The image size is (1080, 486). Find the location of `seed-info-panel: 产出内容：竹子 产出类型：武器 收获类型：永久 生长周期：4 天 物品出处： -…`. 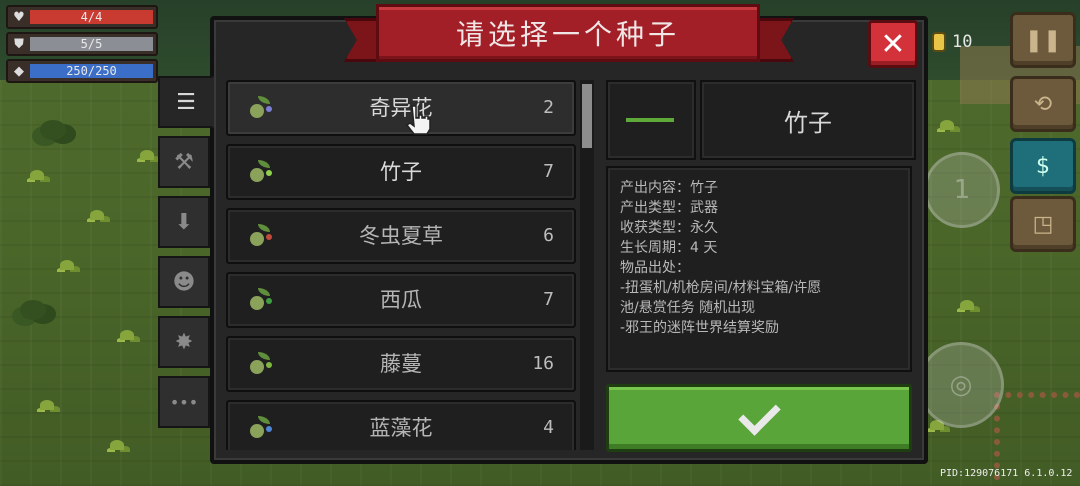

seed-info-panel: 产出内容：竹子 产出类型：武器 收获类型：永久 生长周期：4 天 物品出处： -… is located at coordinates (759, 269).